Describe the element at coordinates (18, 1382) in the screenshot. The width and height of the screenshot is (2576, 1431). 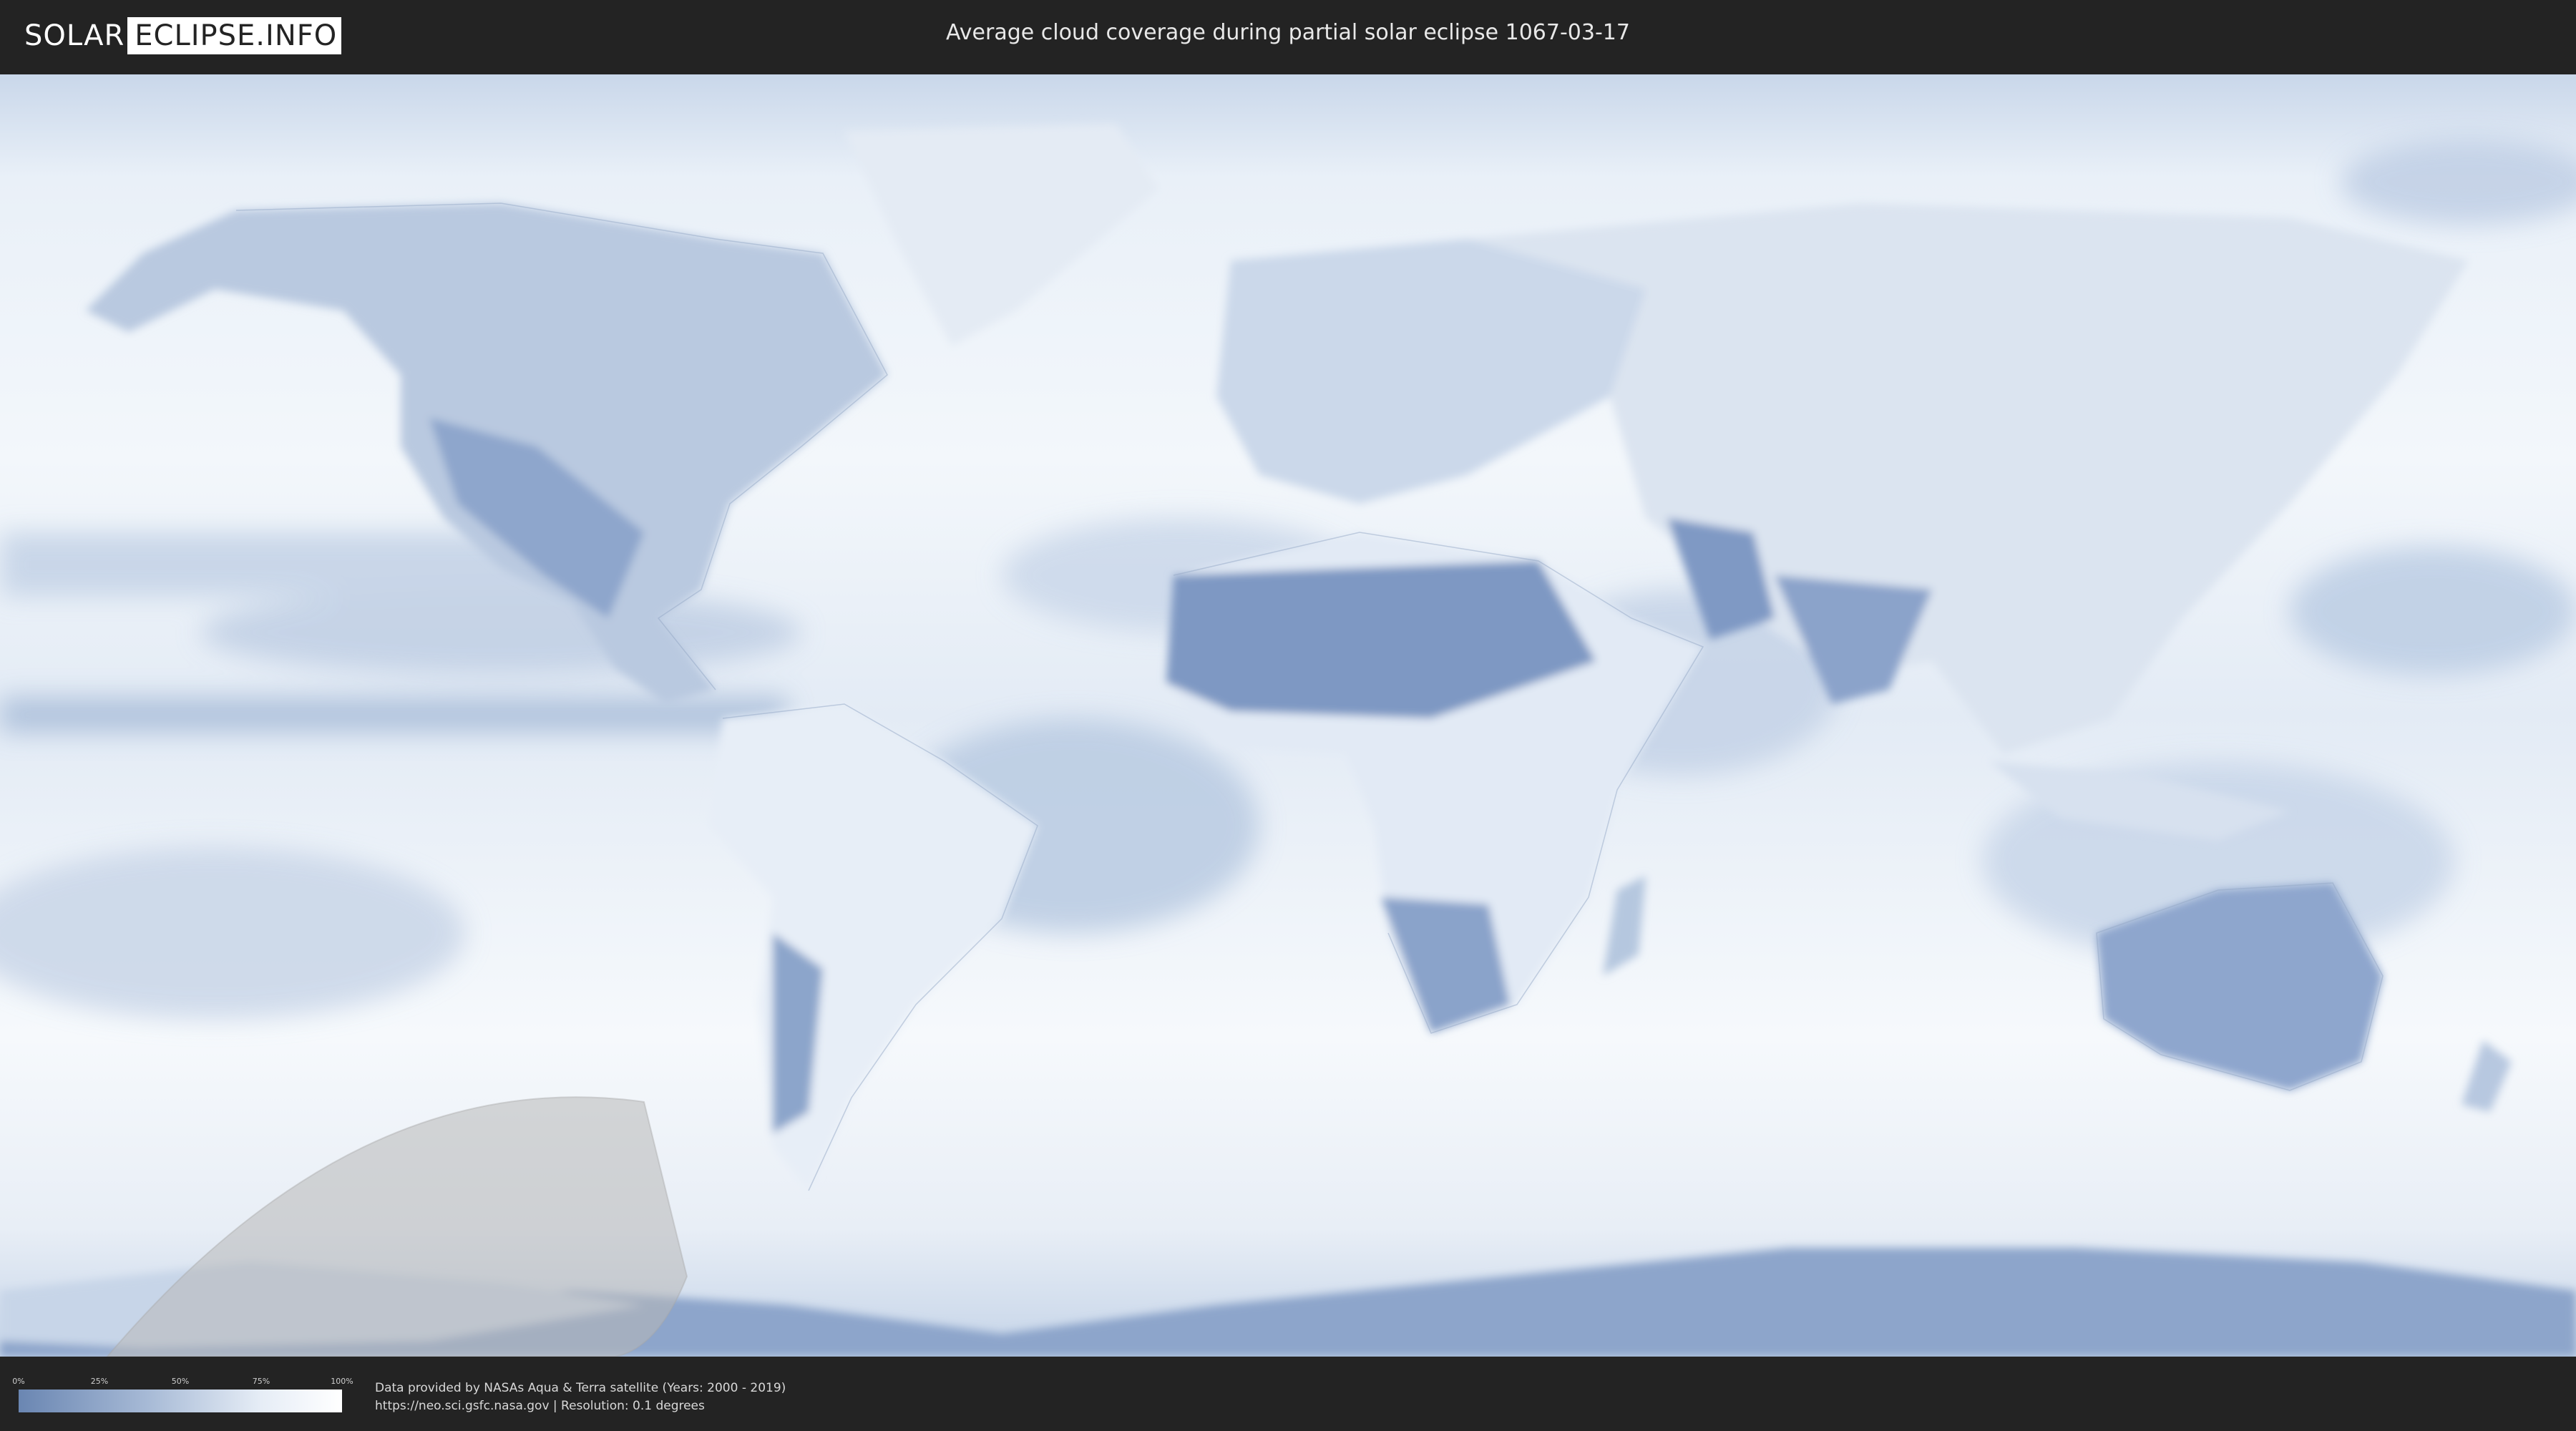
I see `legend-tick-0: 0%` at that location.